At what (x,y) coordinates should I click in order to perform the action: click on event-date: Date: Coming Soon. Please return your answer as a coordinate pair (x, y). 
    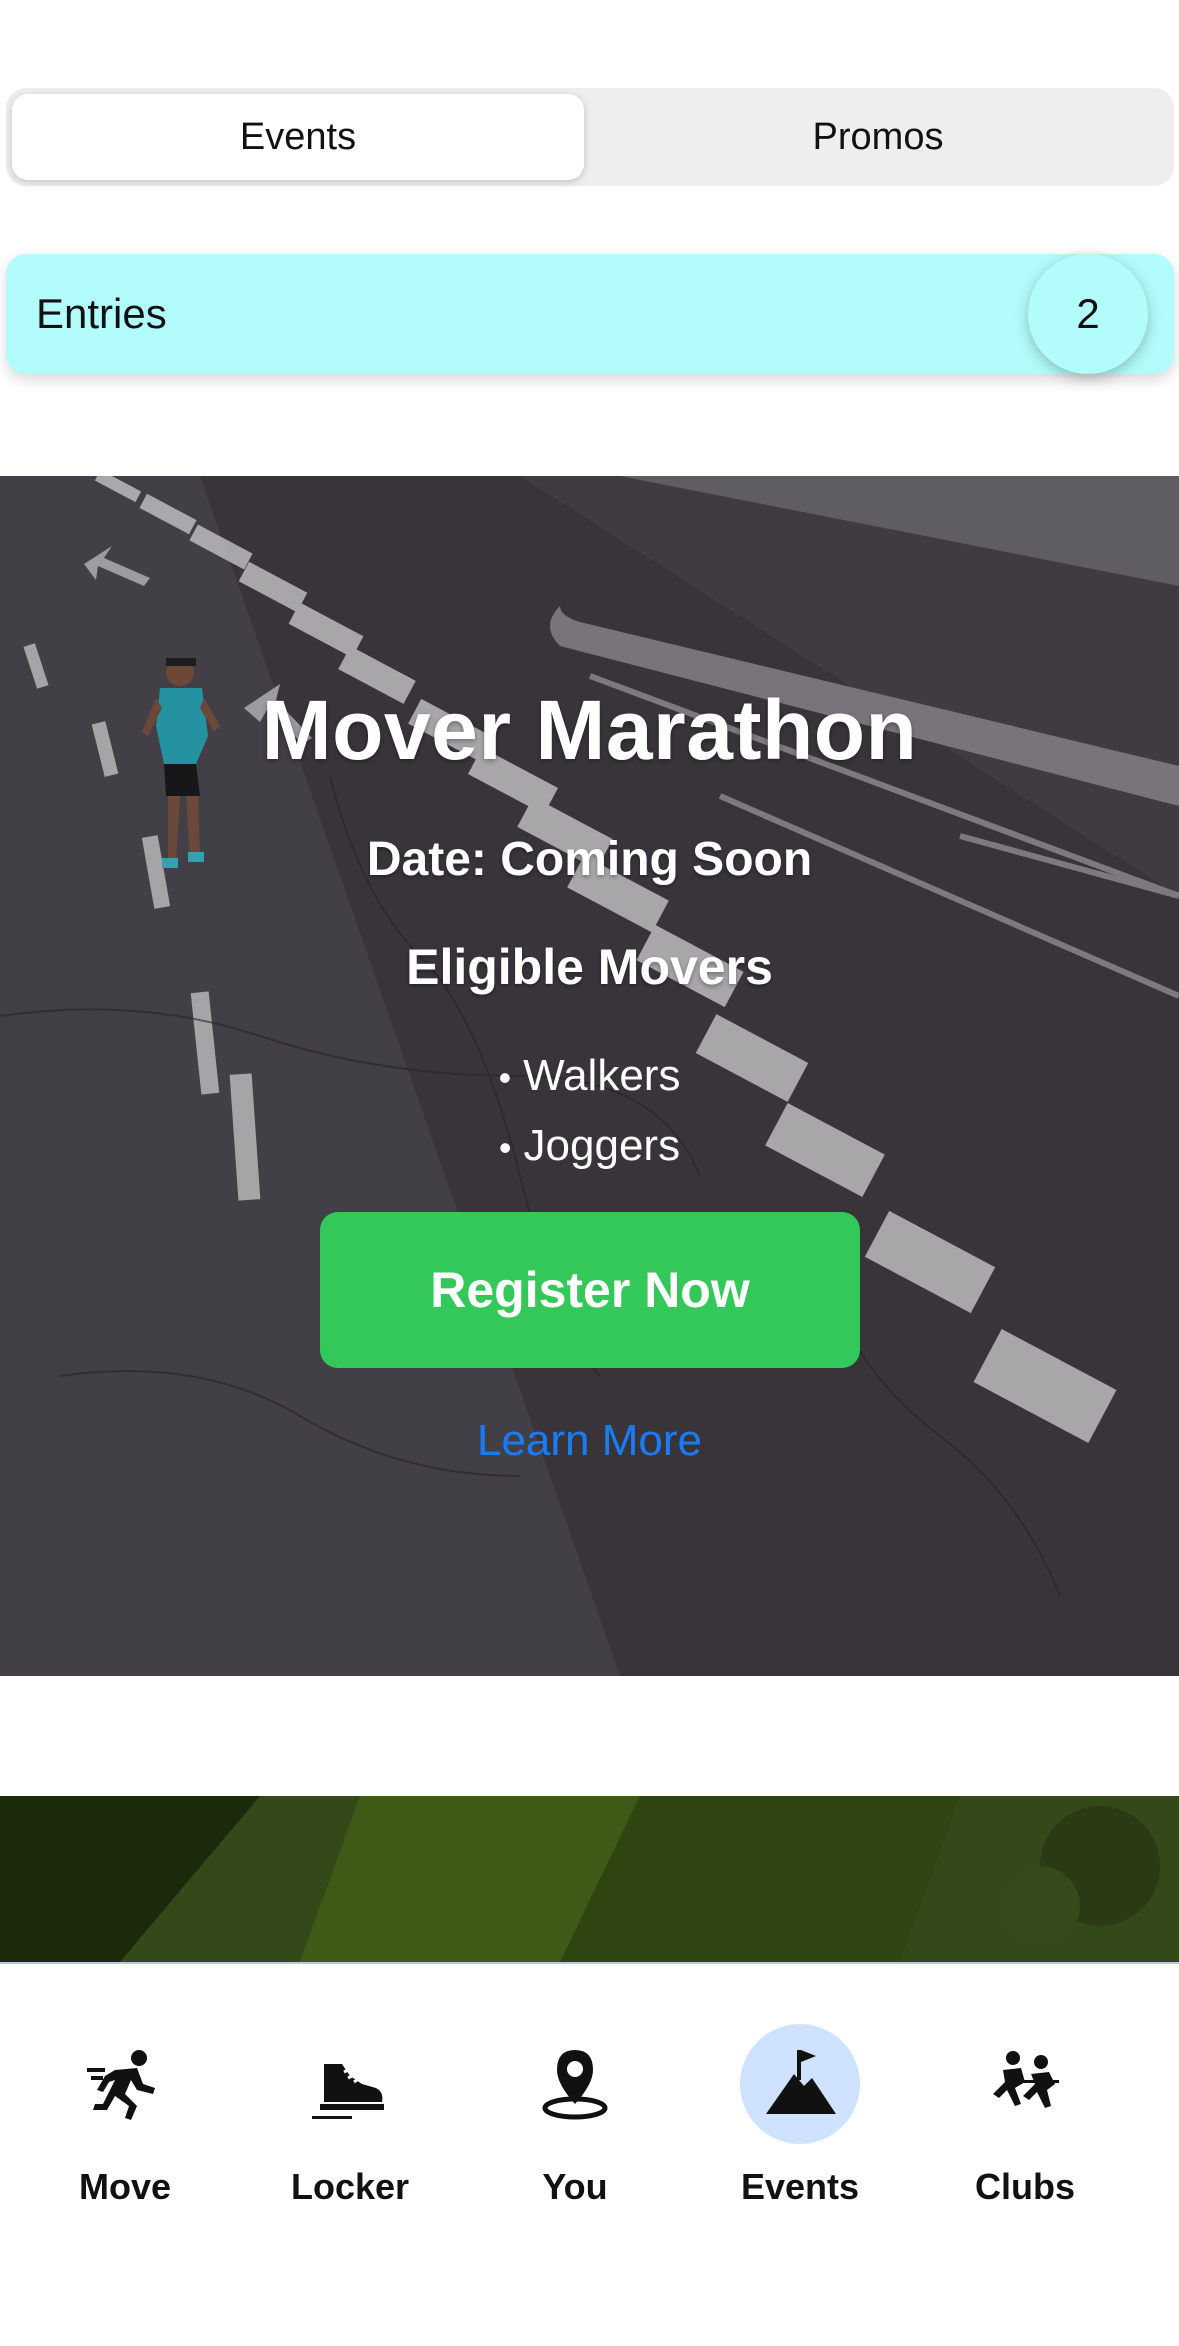
    Looking at the image, I should click on (589, 859).